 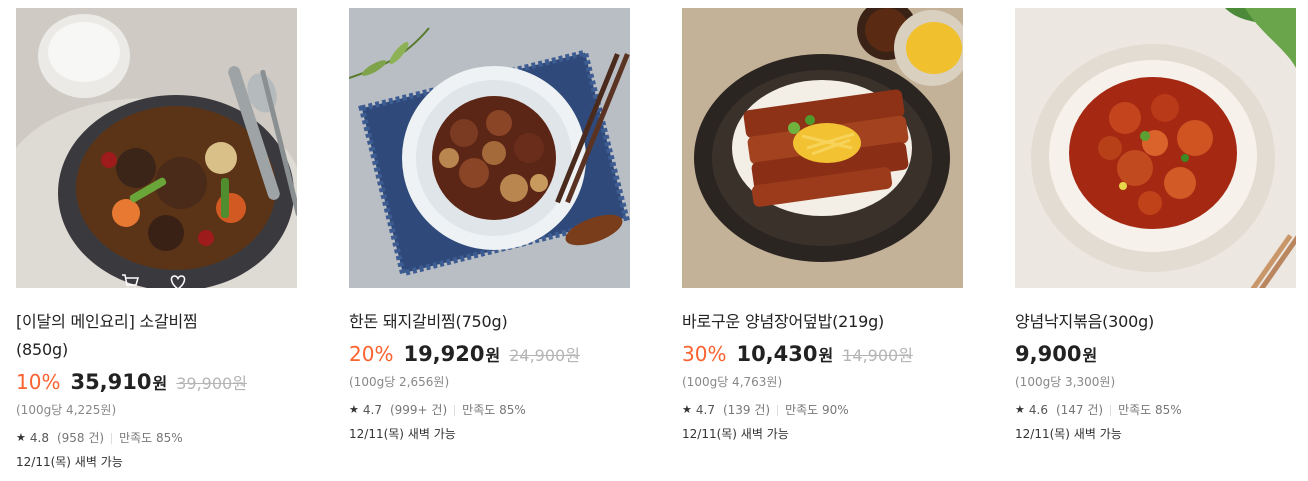 I want to click on price-row: 10% 35,910 원 39,900원, so click(x=156, y=384).